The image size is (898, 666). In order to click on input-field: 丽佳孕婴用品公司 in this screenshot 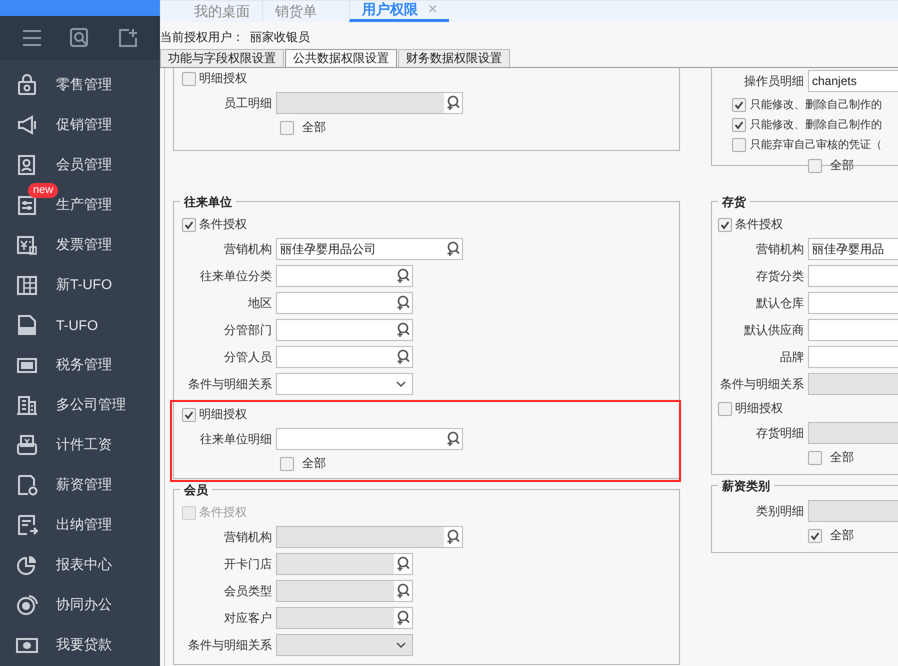, I will do `click(369, 249)`.